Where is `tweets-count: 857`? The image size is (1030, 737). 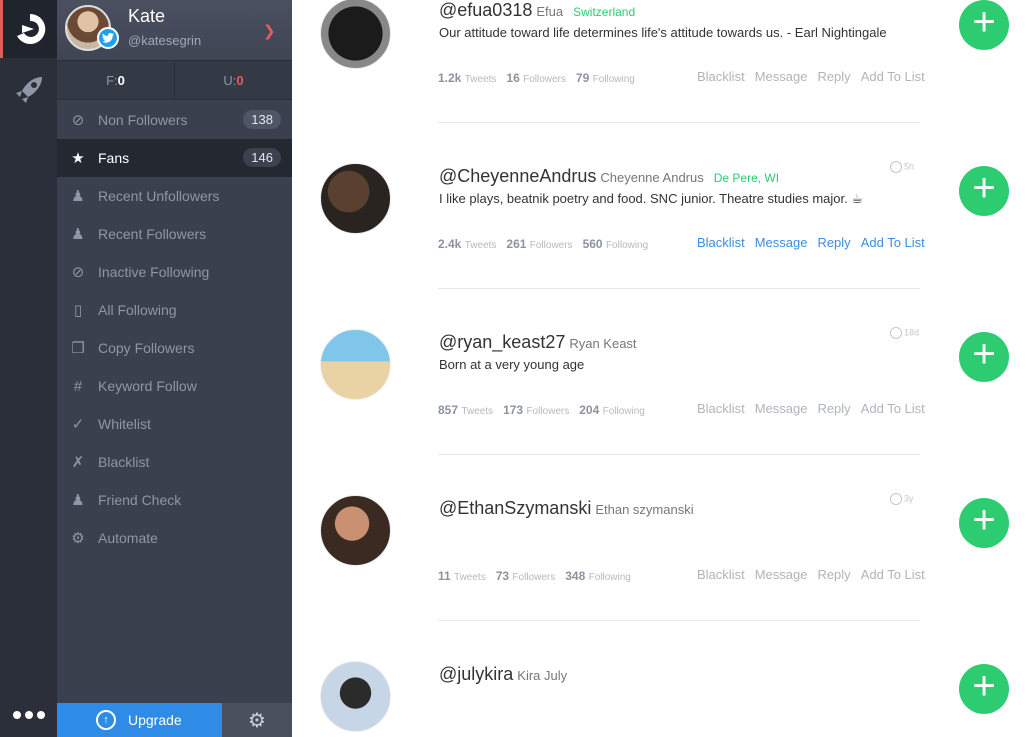 tweets-count: 857 is located at coordinates (448, 410).